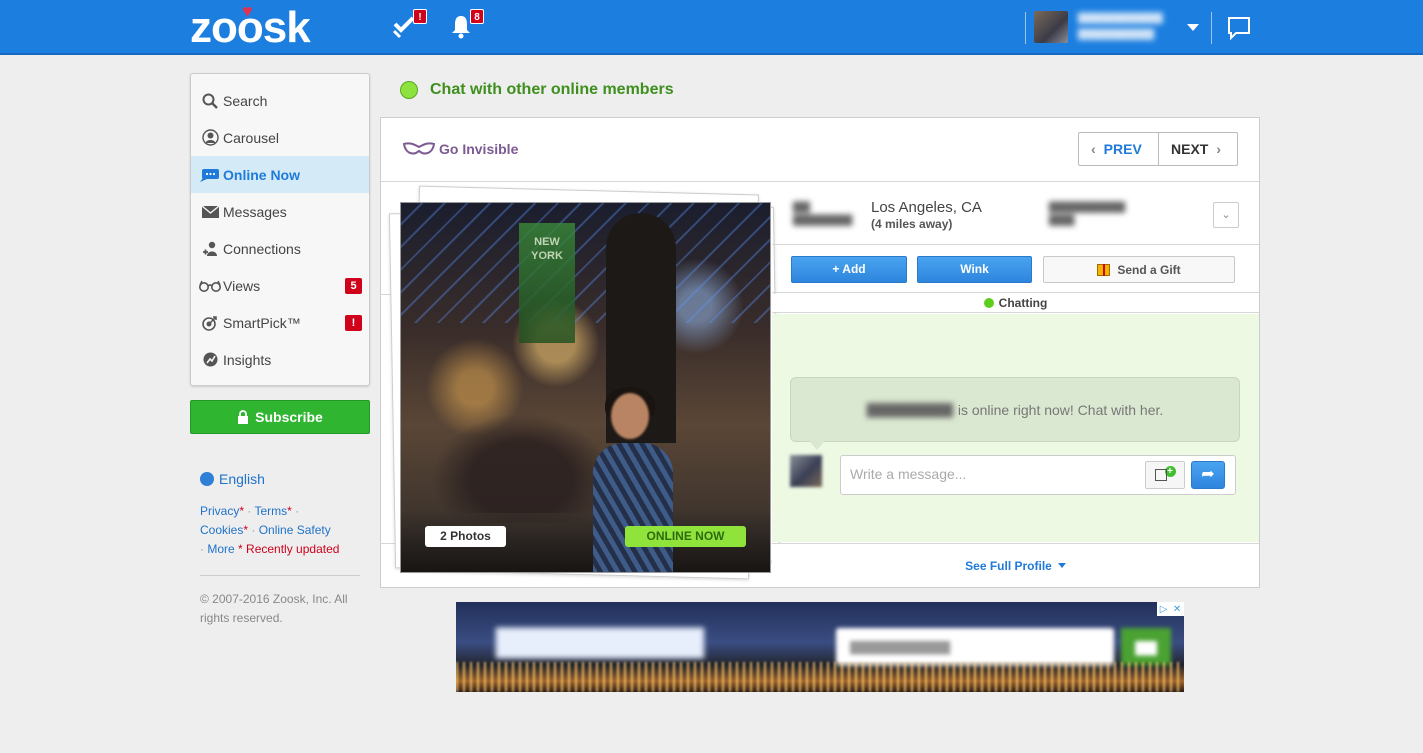 The height and width of the screenshot is (753, 1423). What do you see at coordinates (1240, 29) in the screenshot?
I see `chat-messages-icon` at bounding box center [1240, 29].